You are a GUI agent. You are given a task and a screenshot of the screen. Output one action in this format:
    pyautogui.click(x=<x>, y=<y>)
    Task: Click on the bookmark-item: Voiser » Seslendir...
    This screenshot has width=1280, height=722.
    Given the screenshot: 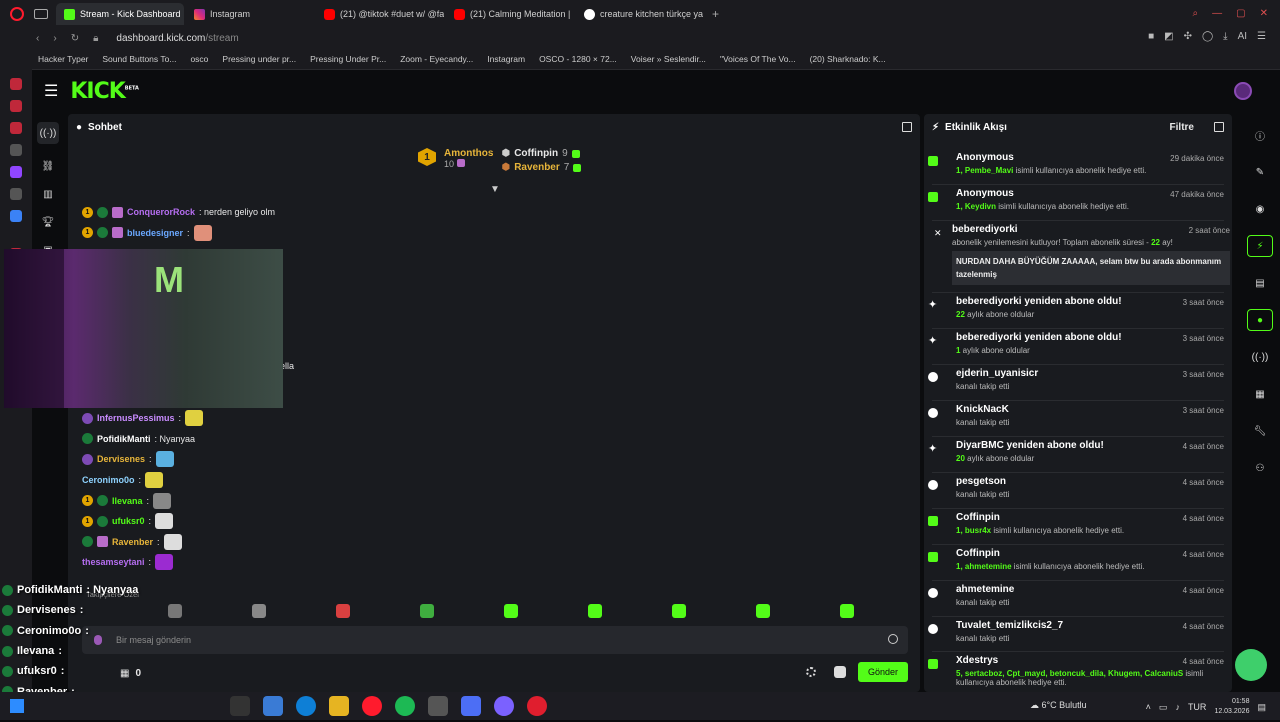 What is the action you would take?
    pyautogui.click(x=668, y=59)
    